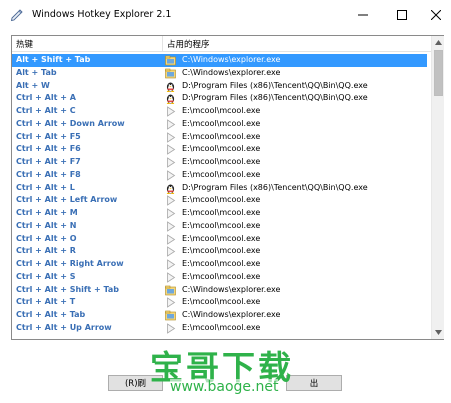 The width and height of the screenshot is (451, 403). I want to click on title-bar: Windows Hotkey Explorer 2.1, so click(225, 15).